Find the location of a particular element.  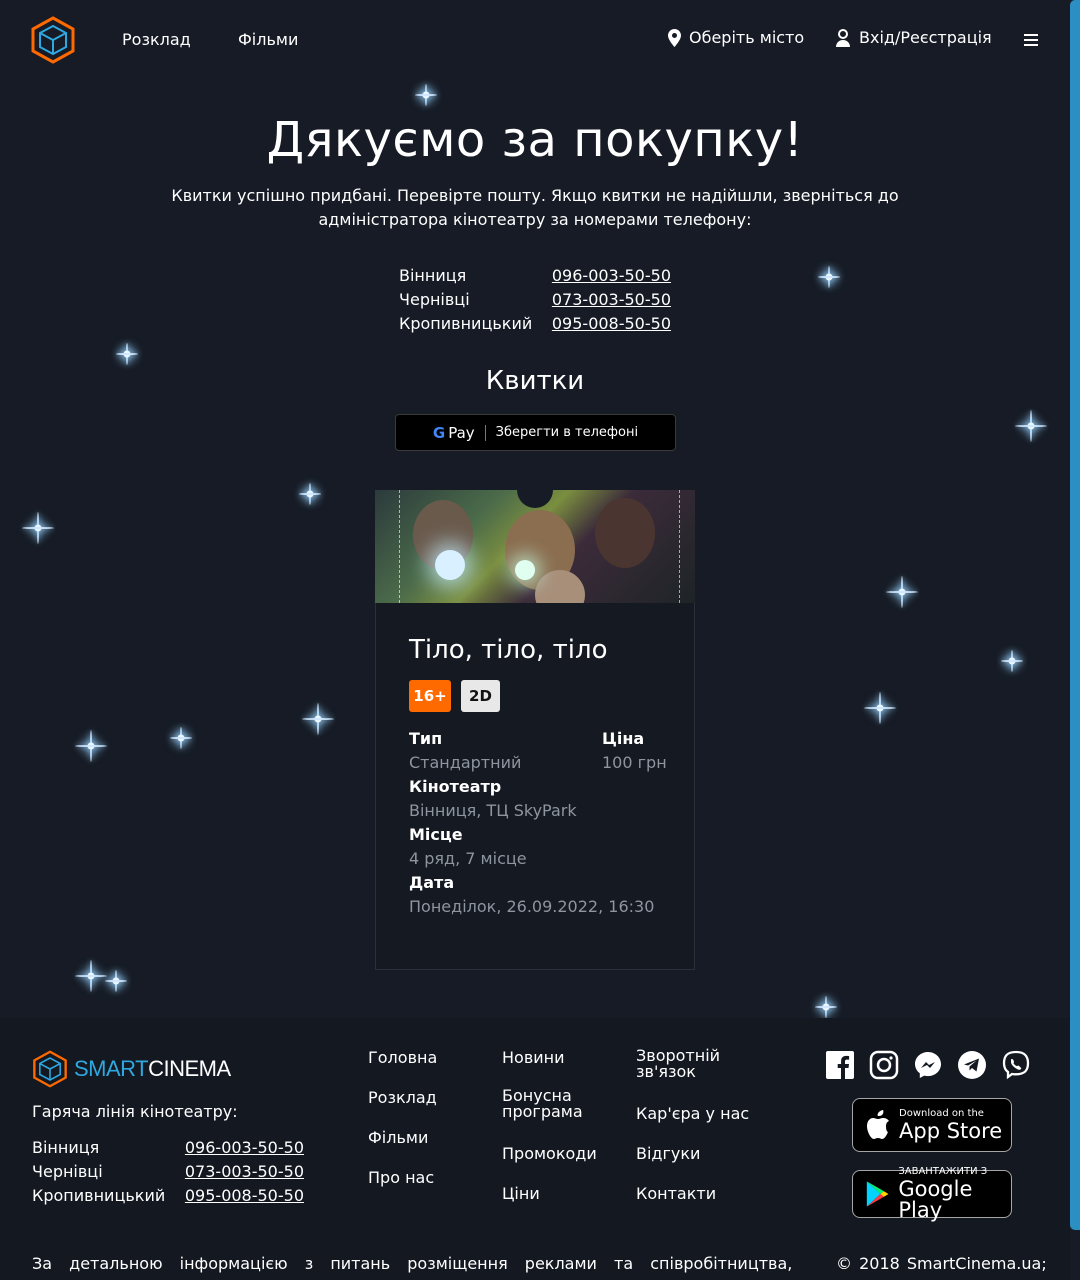

viber-icon is located at coordinates (1016, 1065).